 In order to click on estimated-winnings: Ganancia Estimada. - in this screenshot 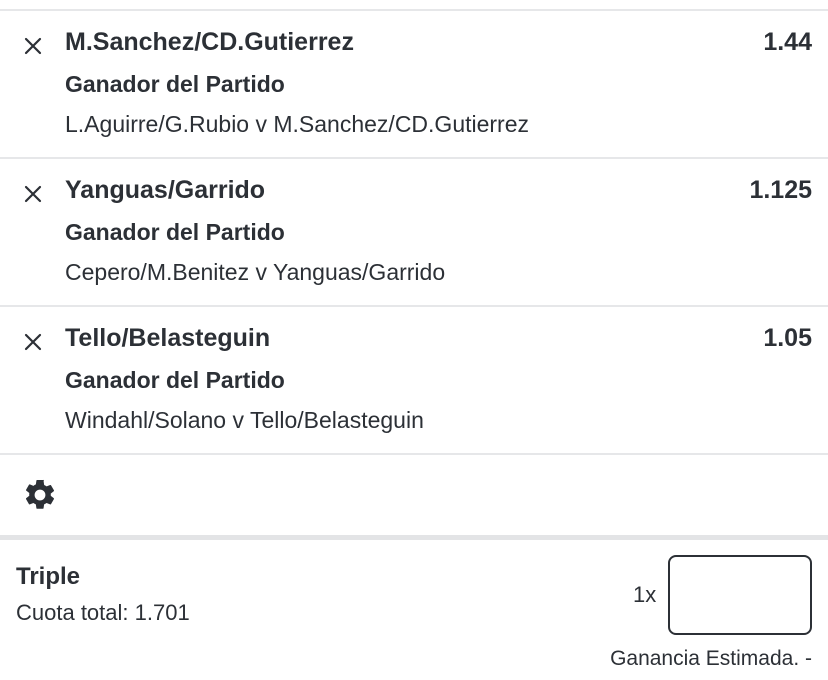, I will do `click(711, 658)`.